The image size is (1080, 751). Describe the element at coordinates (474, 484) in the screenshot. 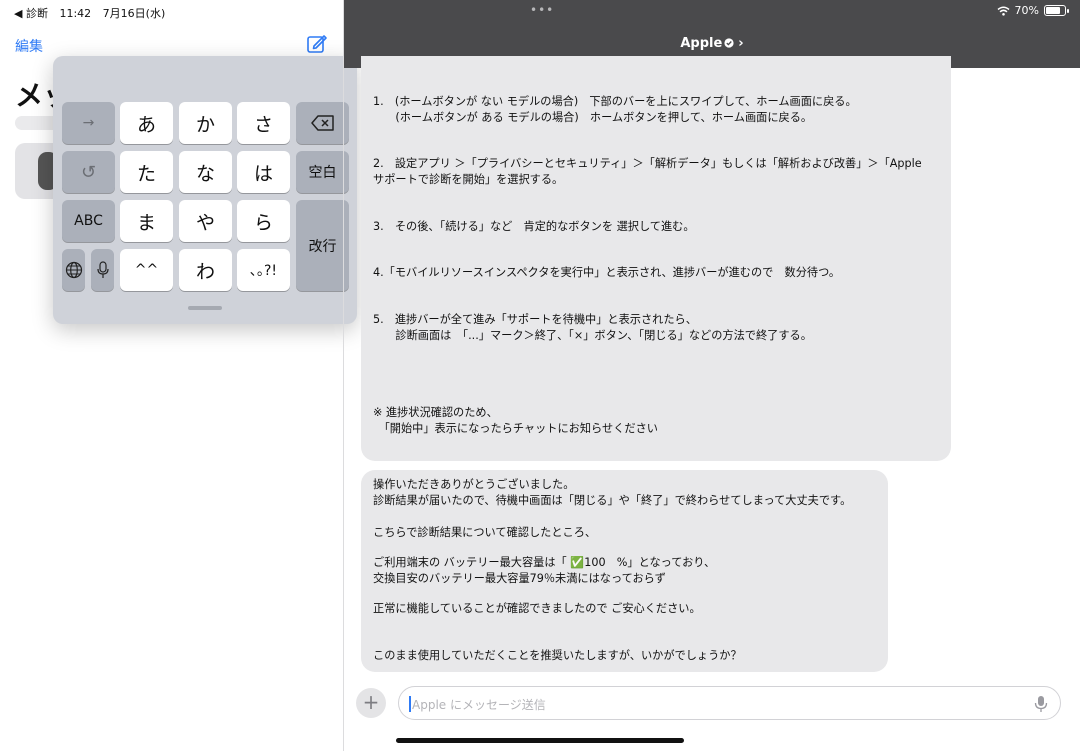

I see `message-line: 操作いただきありがとうございました。` at that location.